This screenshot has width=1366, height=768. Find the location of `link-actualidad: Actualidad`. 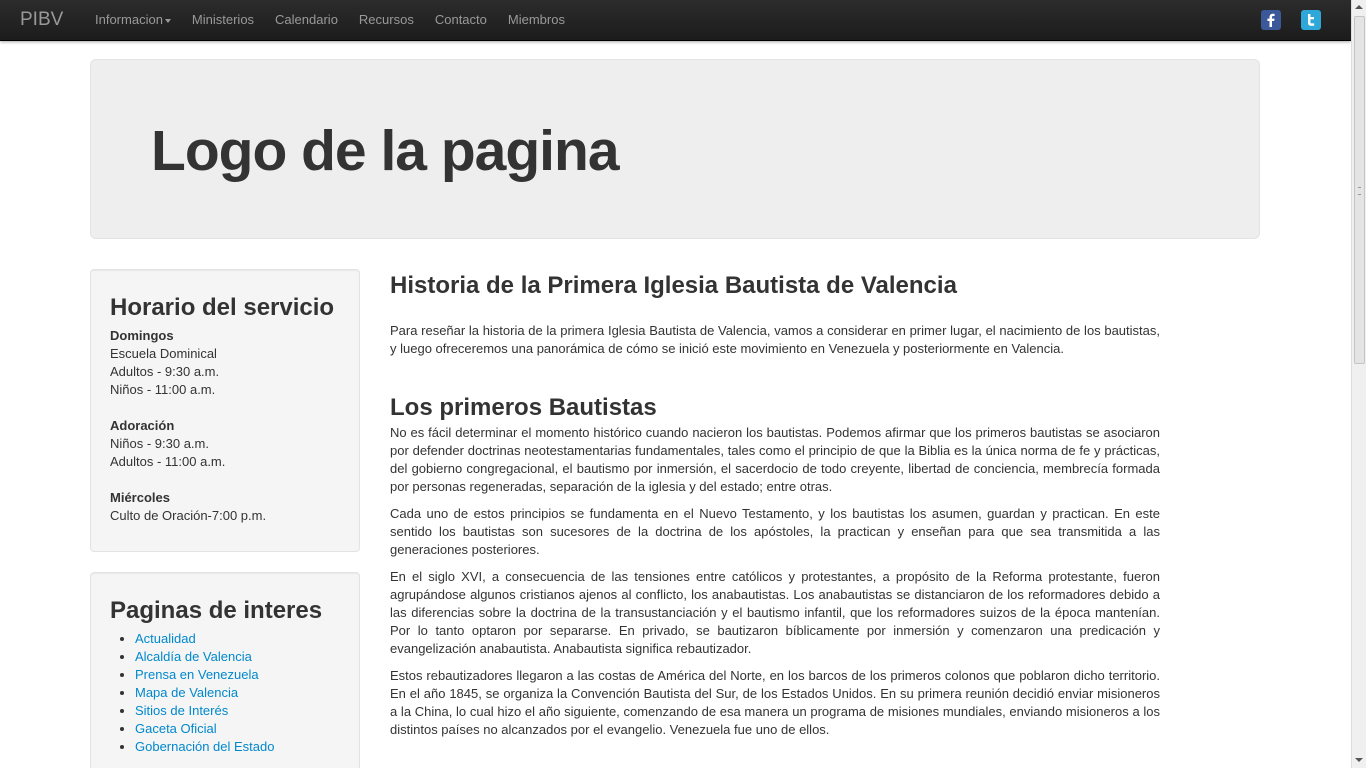

link-actualidad: Actualidad is located at coordinates (165, 638).